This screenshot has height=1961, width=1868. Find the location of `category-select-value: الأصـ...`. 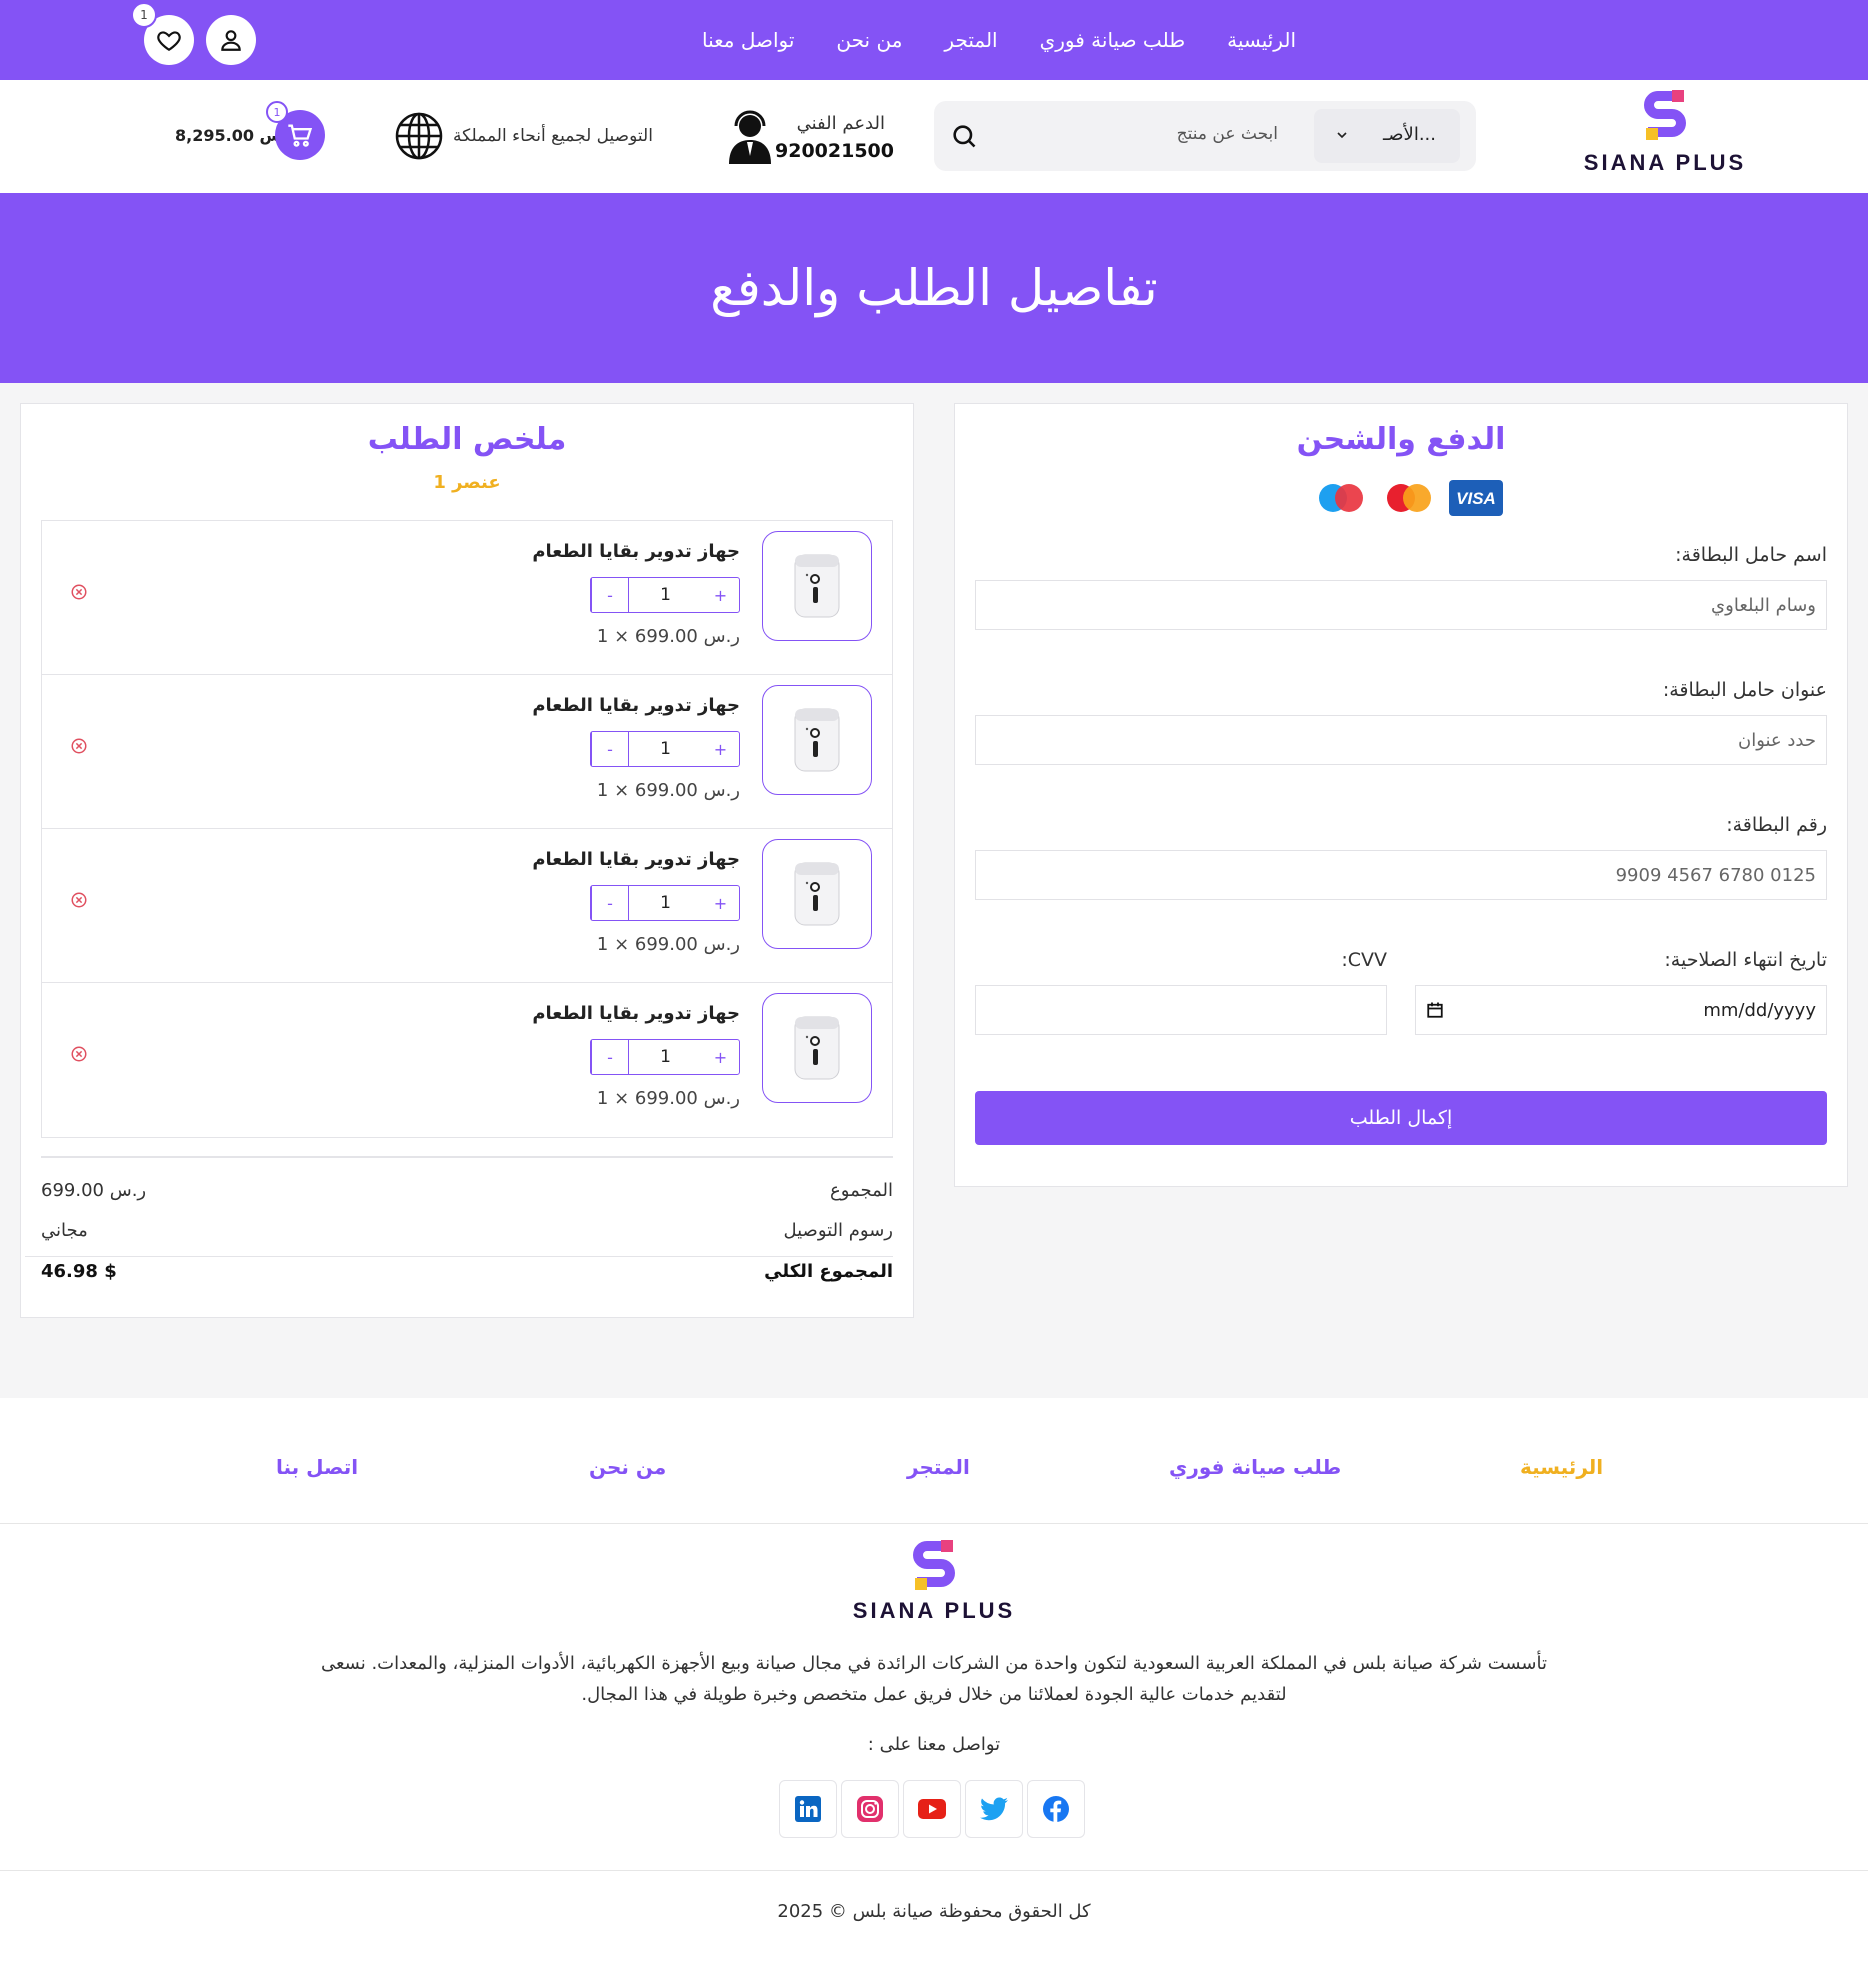

category-select-value: الأصـ... is located at coordinates (1409, 134).